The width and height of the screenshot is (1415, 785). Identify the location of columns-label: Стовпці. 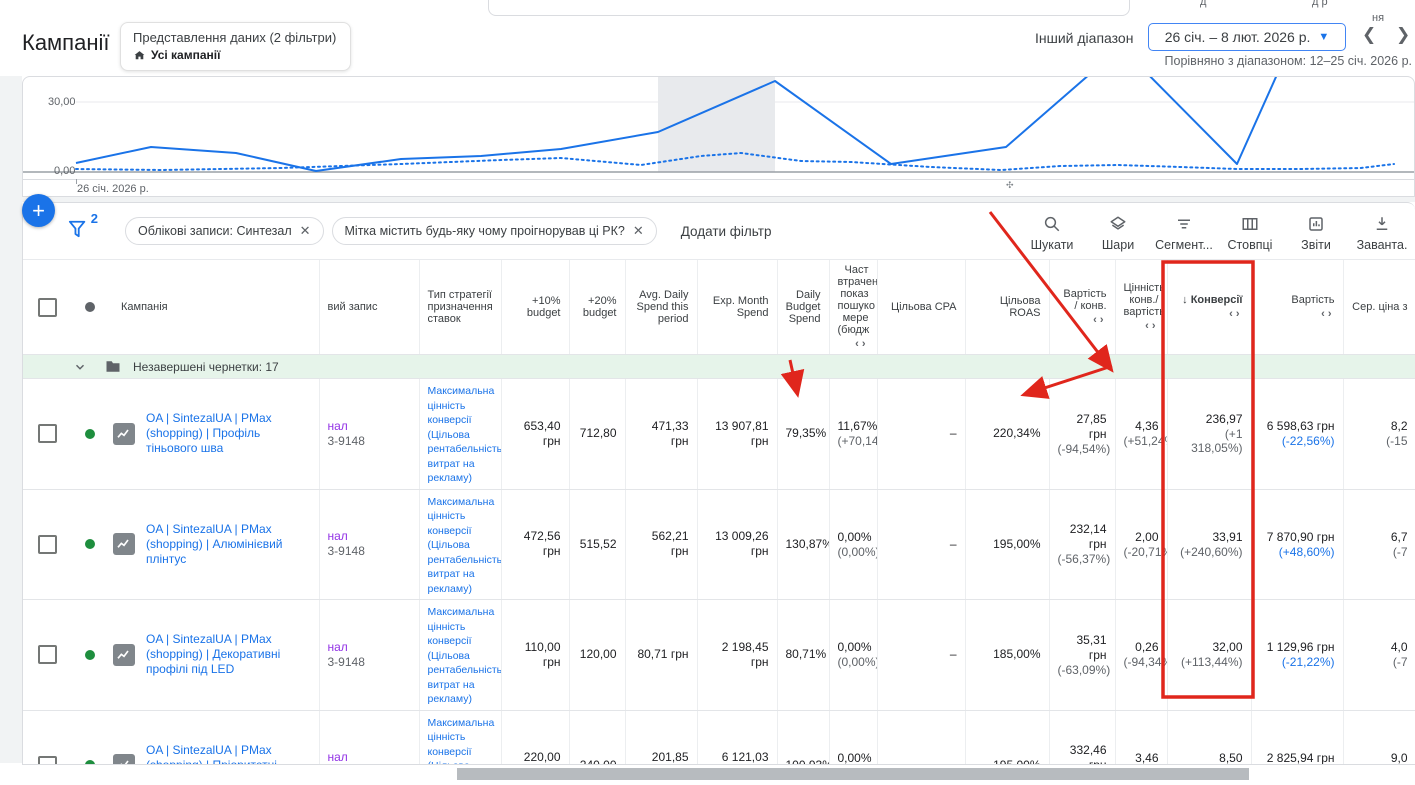
(1250, 244).